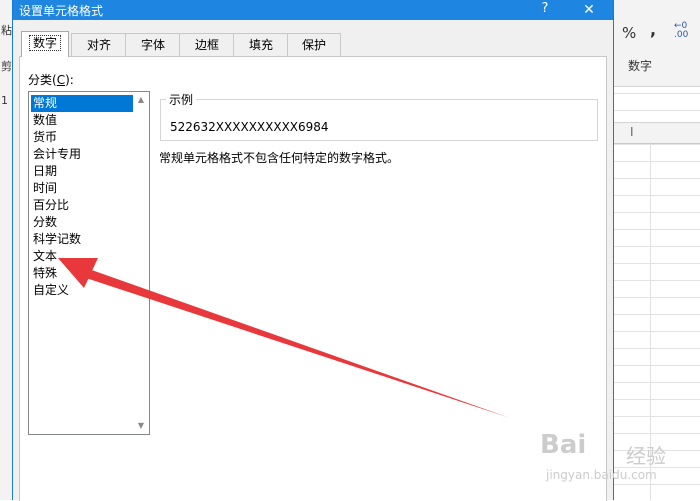 The width and height of the screenshot is (700, 501). I want to click on grid-column-line, so click(650, 321).